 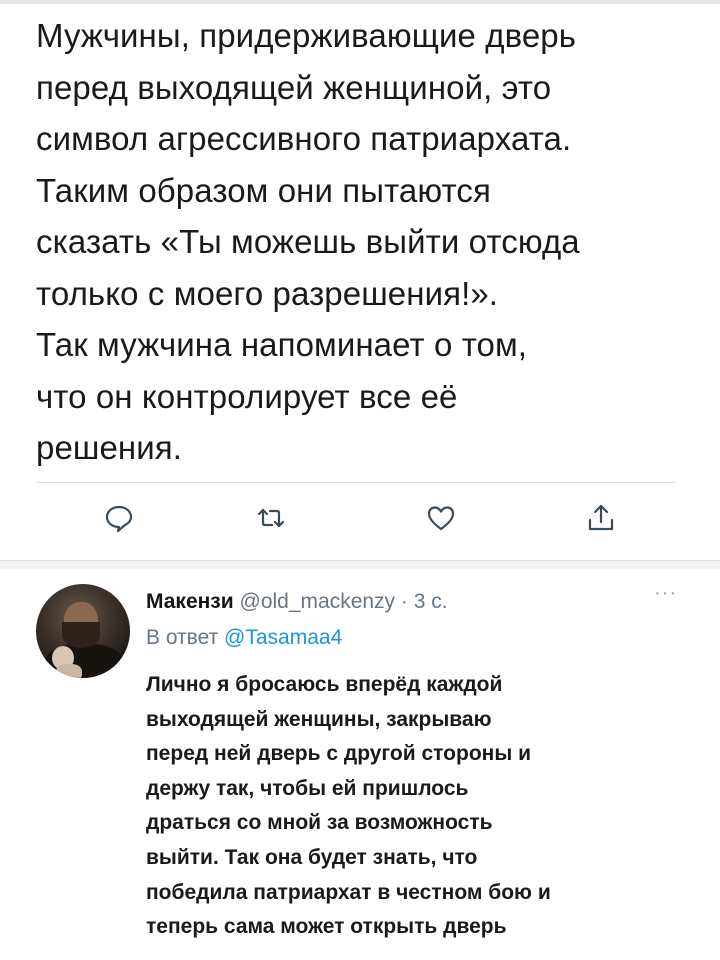 What do you see at coordinates (324, 684) in the screenshot?
I see `reply-line: Лично я бросаюсь вперёд каждой` at bounding box center [324, 684].